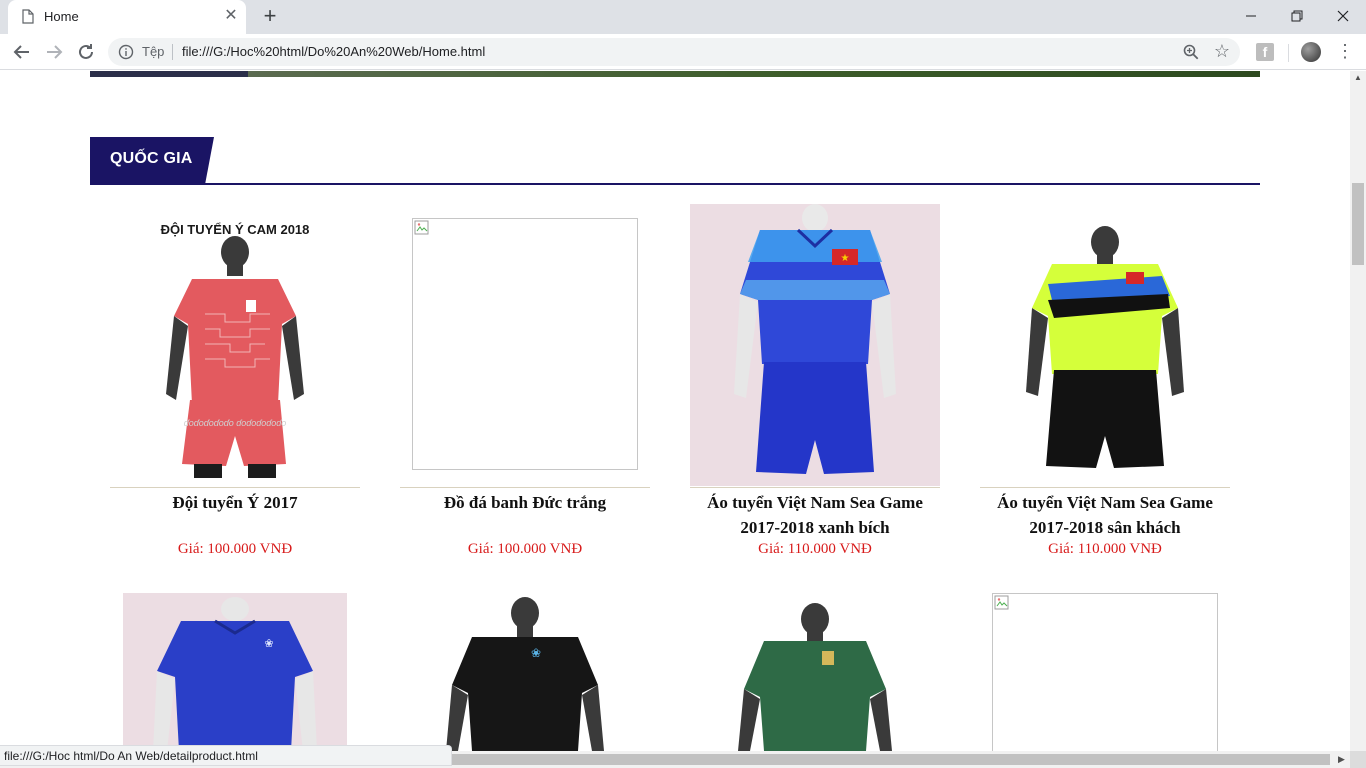 Image resolution: width=1366 pixels, height=768 pixels. I want to click on banner-image, so click(675, 74).